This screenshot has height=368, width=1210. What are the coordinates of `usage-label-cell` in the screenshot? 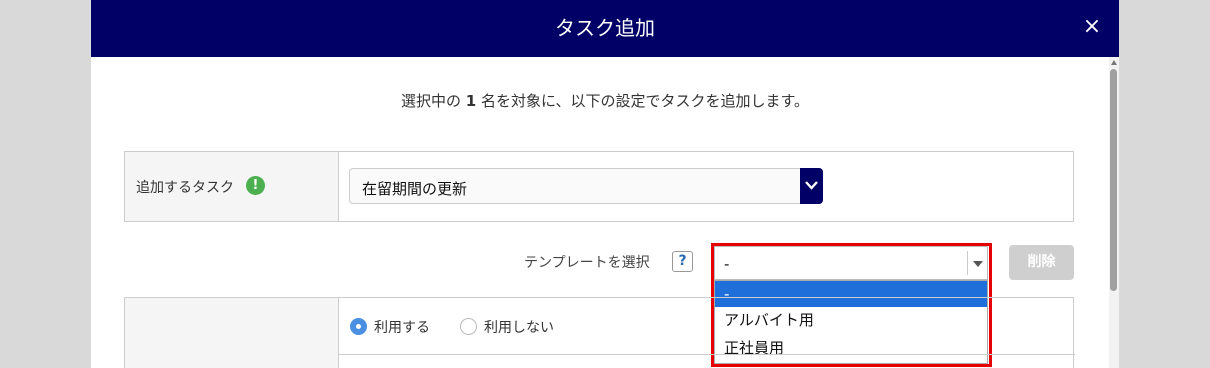 It's located at (232, 333).